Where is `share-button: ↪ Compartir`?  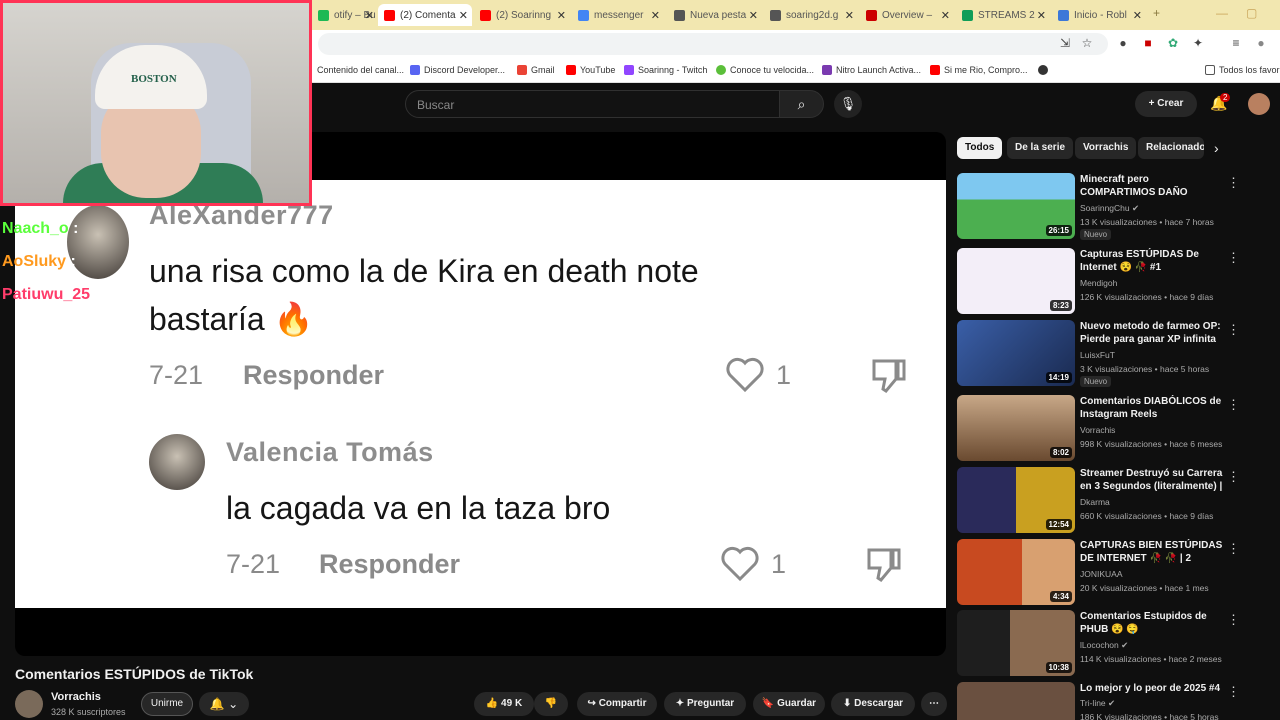 share-button: ↪ Compartir is located at coordinates (617, 704).